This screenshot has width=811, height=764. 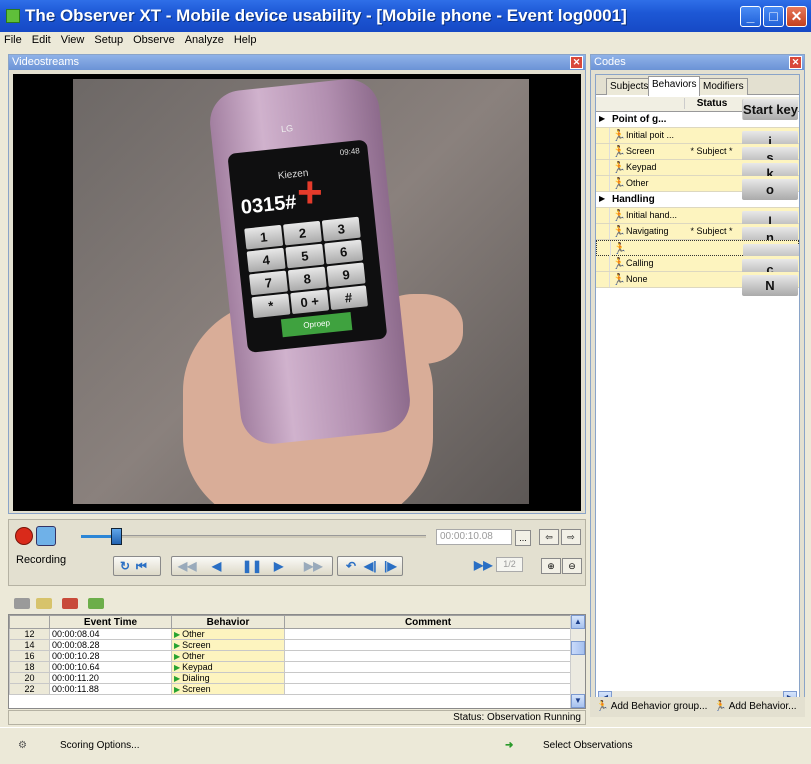 What do you see at coordinates (578, 701) in the screenshot?
I see `scroll-down-icon: ▼` at bounding box center [578, 701].